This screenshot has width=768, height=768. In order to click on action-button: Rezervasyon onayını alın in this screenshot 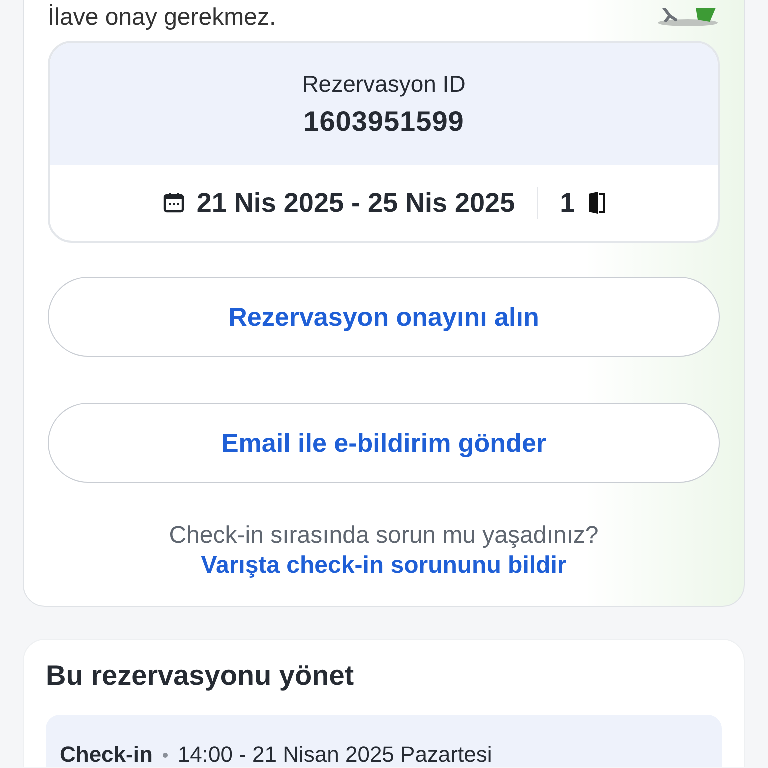, I will do `click(384, 317)`.